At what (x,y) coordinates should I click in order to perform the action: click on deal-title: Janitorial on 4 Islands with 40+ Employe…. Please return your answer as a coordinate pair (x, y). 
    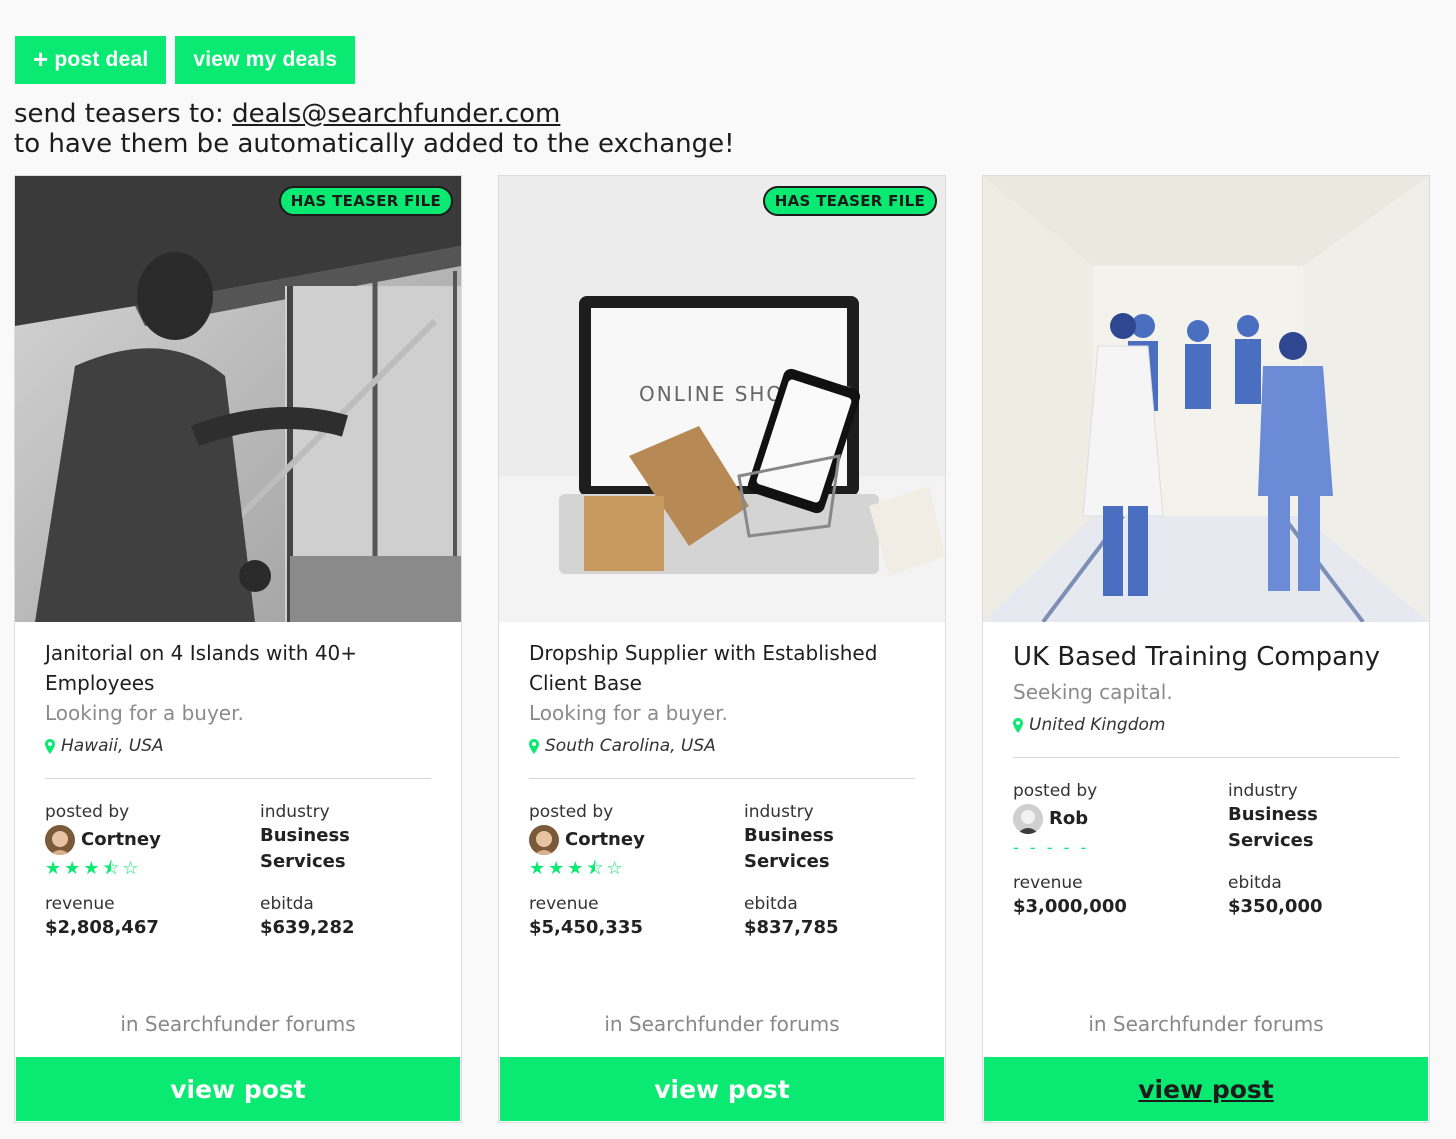
    Looking at the image, I should click on (201, 668).